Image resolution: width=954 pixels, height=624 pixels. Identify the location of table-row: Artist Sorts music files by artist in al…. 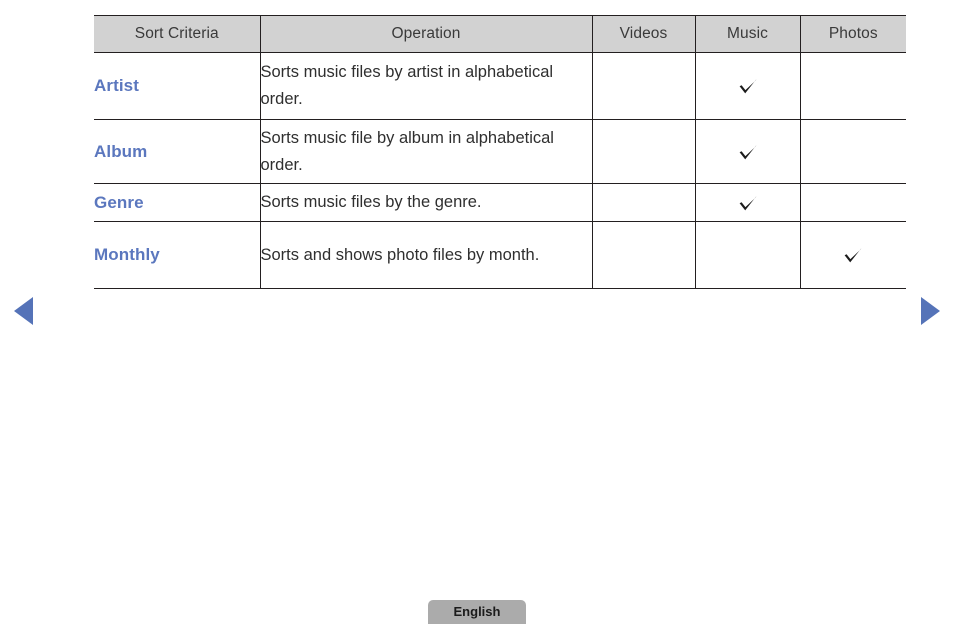
(500, 86).